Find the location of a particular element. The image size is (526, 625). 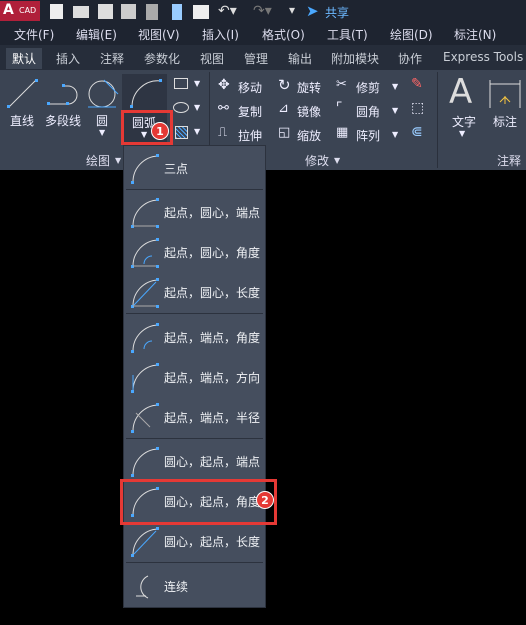

open-folder-icon is located at coordinates (81, 12).